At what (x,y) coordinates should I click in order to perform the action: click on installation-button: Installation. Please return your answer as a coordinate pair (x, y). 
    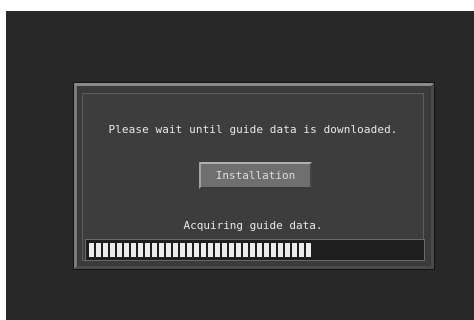
    Looking at the image, I should click on (255, 175).